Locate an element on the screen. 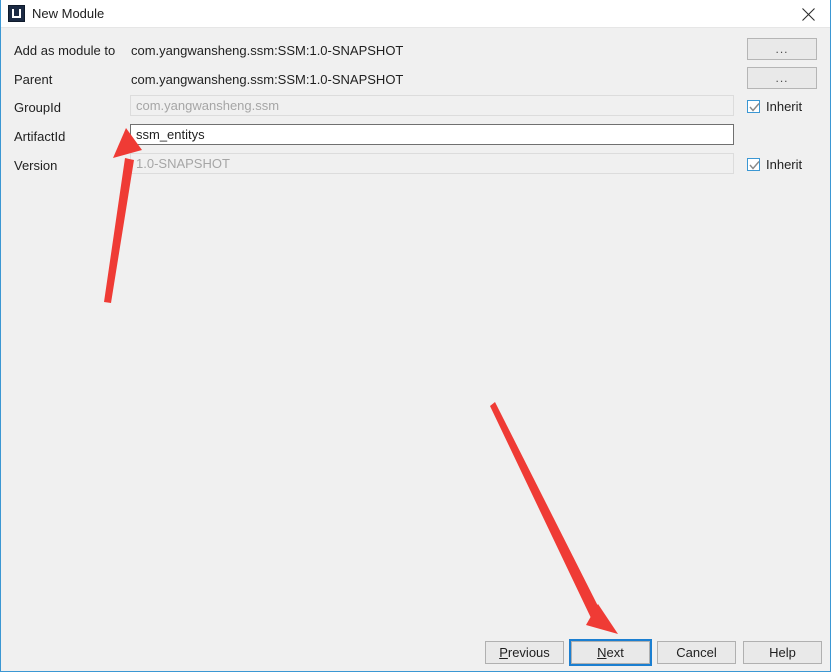 This screenshot has width=831, height=672. close-icon is located at coordinates (808, 13).